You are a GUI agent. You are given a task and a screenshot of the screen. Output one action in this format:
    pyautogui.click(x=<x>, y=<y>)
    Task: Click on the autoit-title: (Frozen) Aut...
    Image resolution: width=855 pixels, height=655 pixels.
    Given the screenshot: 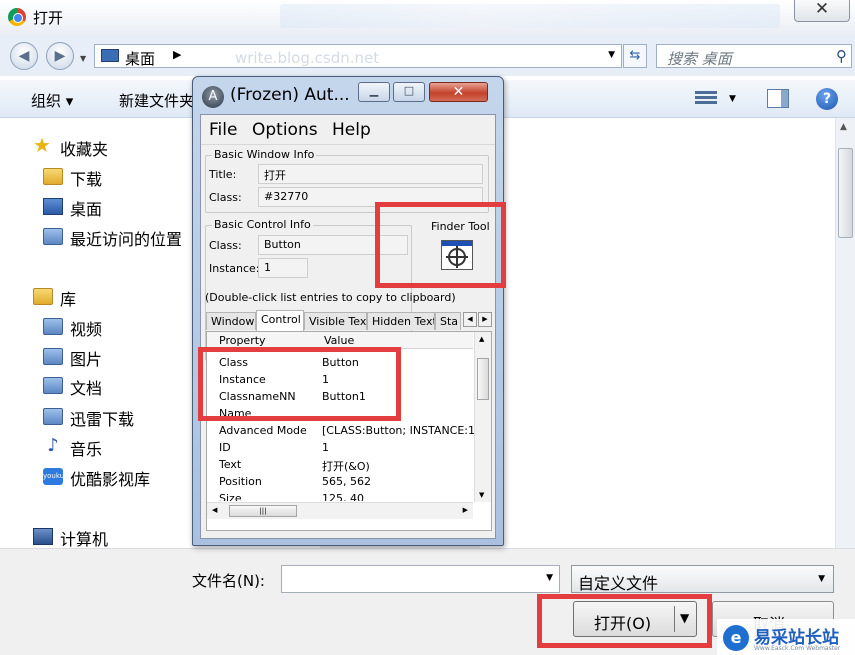 What is the action you would take?
    pyautogui.click(x=290, y=95)
    